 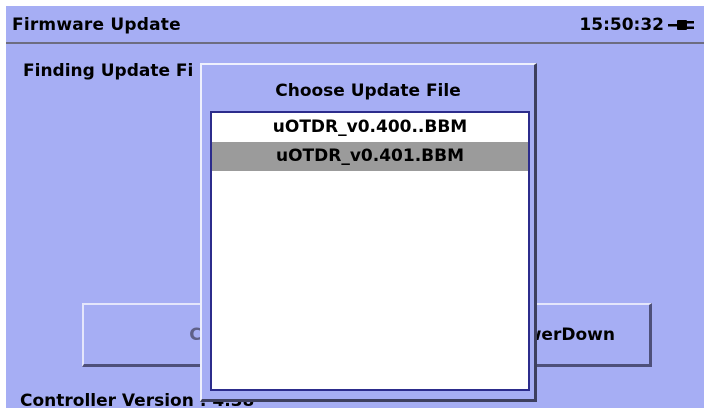 I want to click on file-list-item: uOTDR_v0.400..BBM, so click(x=370, y=127).